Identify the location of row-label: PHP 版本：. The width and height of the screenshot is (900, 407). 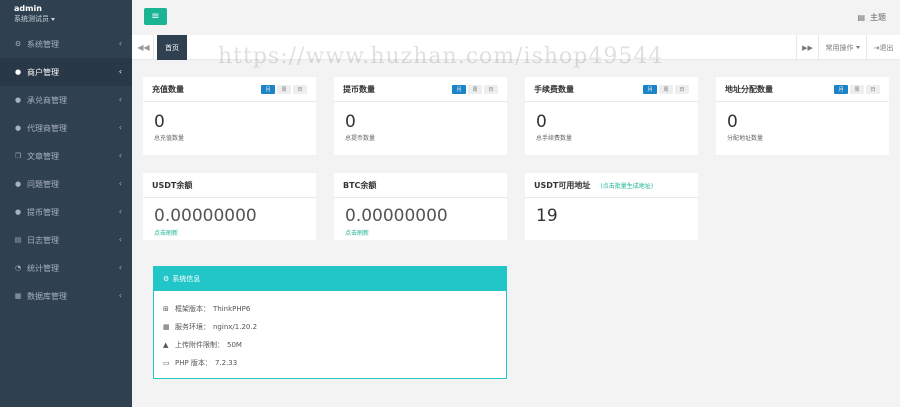
(193, 363).